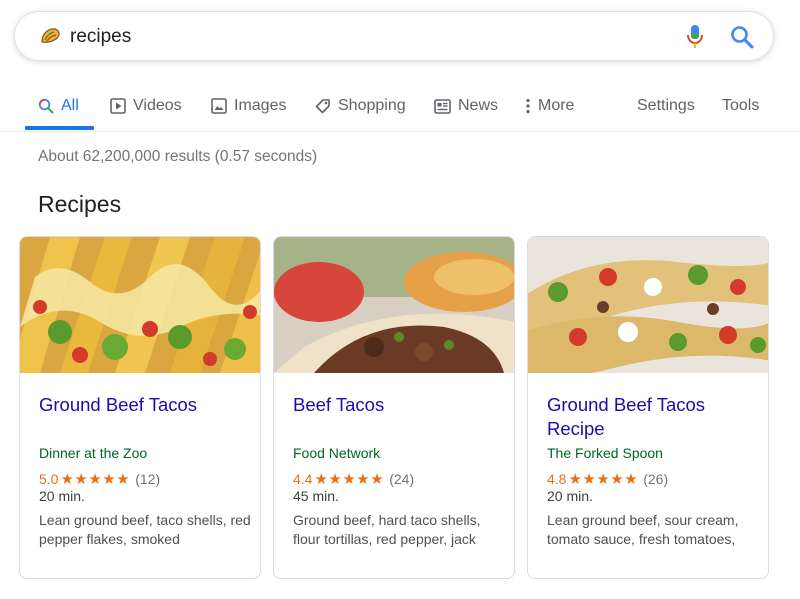 Image resolution: width=800 pixels, height=599 pixels. I want to click on recipe-rating: 5.0 ★★★★★ (12), so click(99, 479).